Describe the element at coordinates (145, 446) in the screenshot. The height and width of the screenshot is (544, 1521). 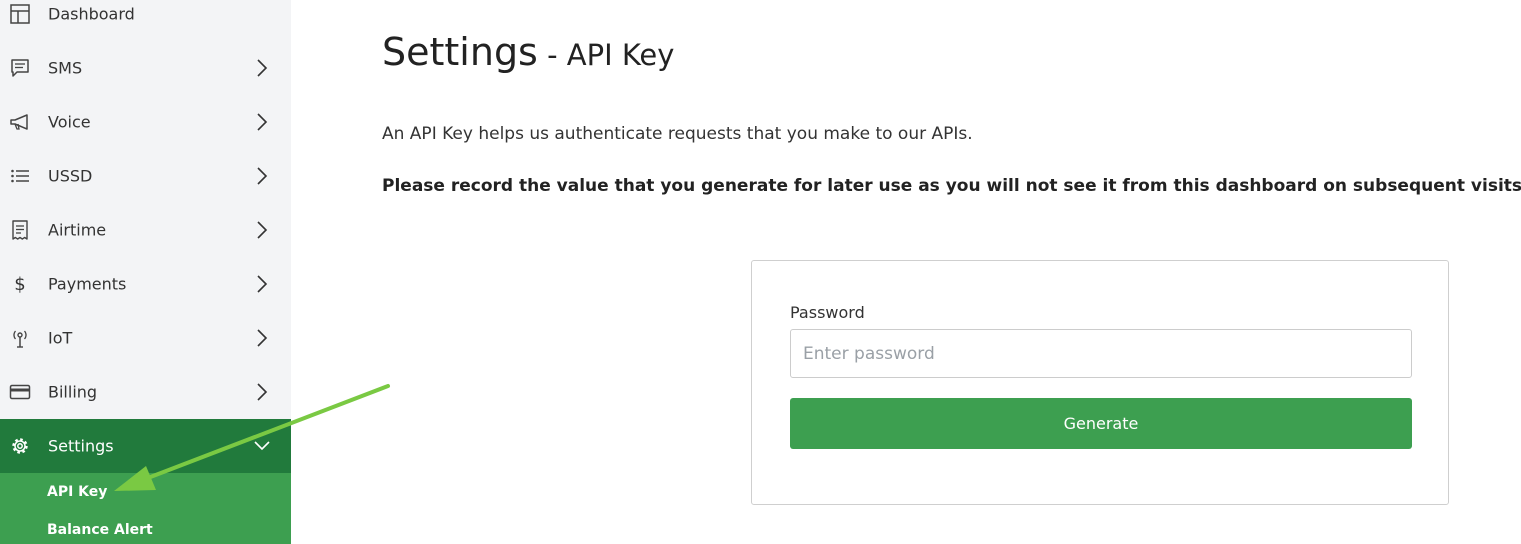
I see `sidebar-item-settings: Settings` at that location.